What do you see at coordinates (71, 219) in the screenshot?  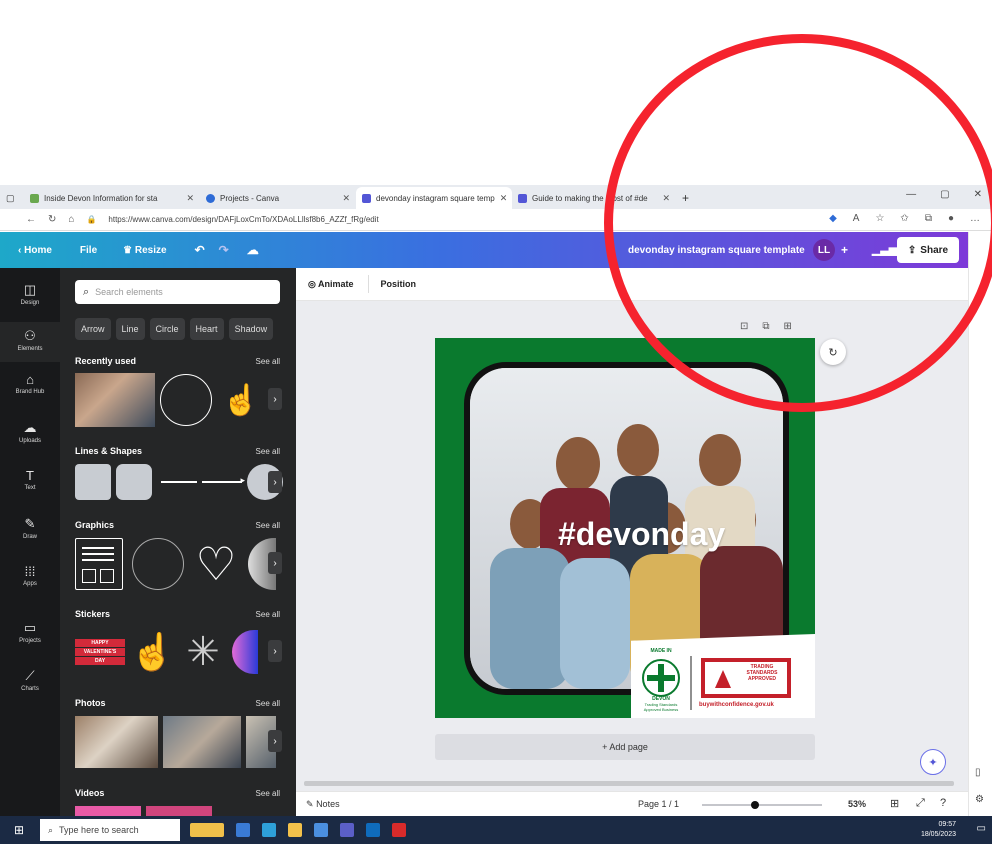 I see `home-icon: ⌂` at bounding box center [71, 219].